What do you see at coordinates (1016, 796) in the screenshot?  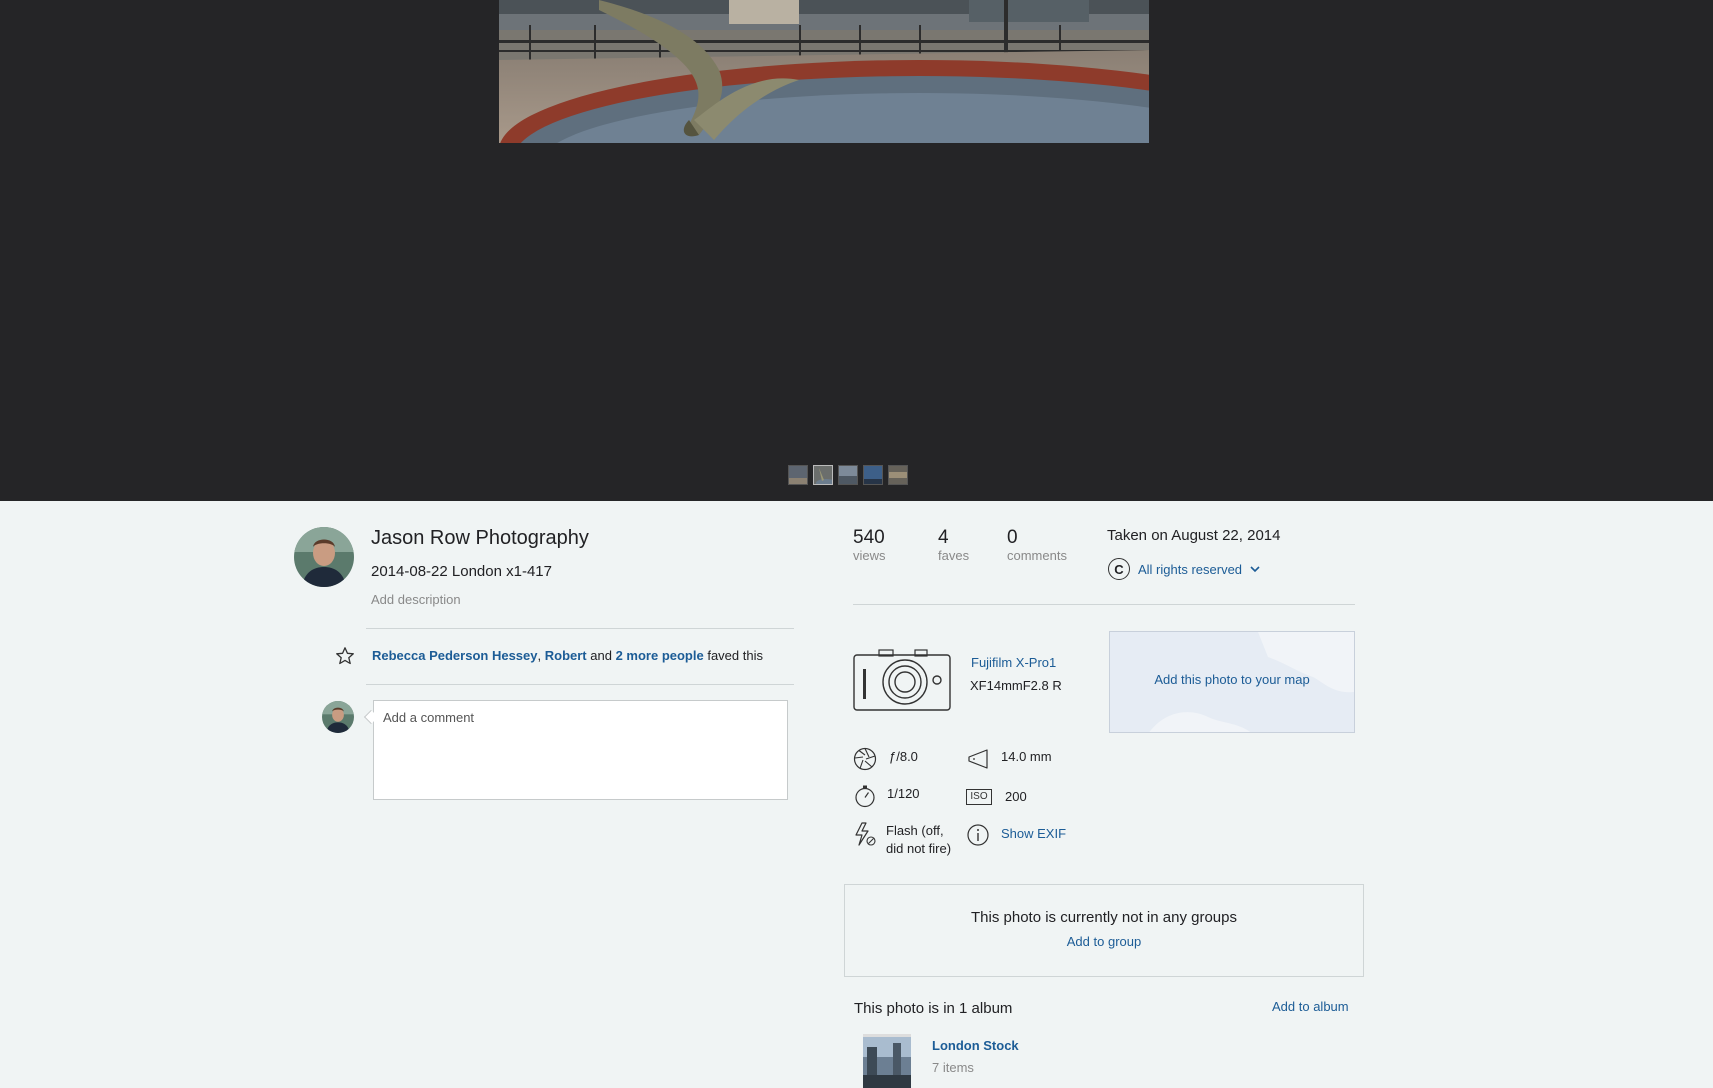 I see `iso-value: 200` at bounding box center [1016, 796].